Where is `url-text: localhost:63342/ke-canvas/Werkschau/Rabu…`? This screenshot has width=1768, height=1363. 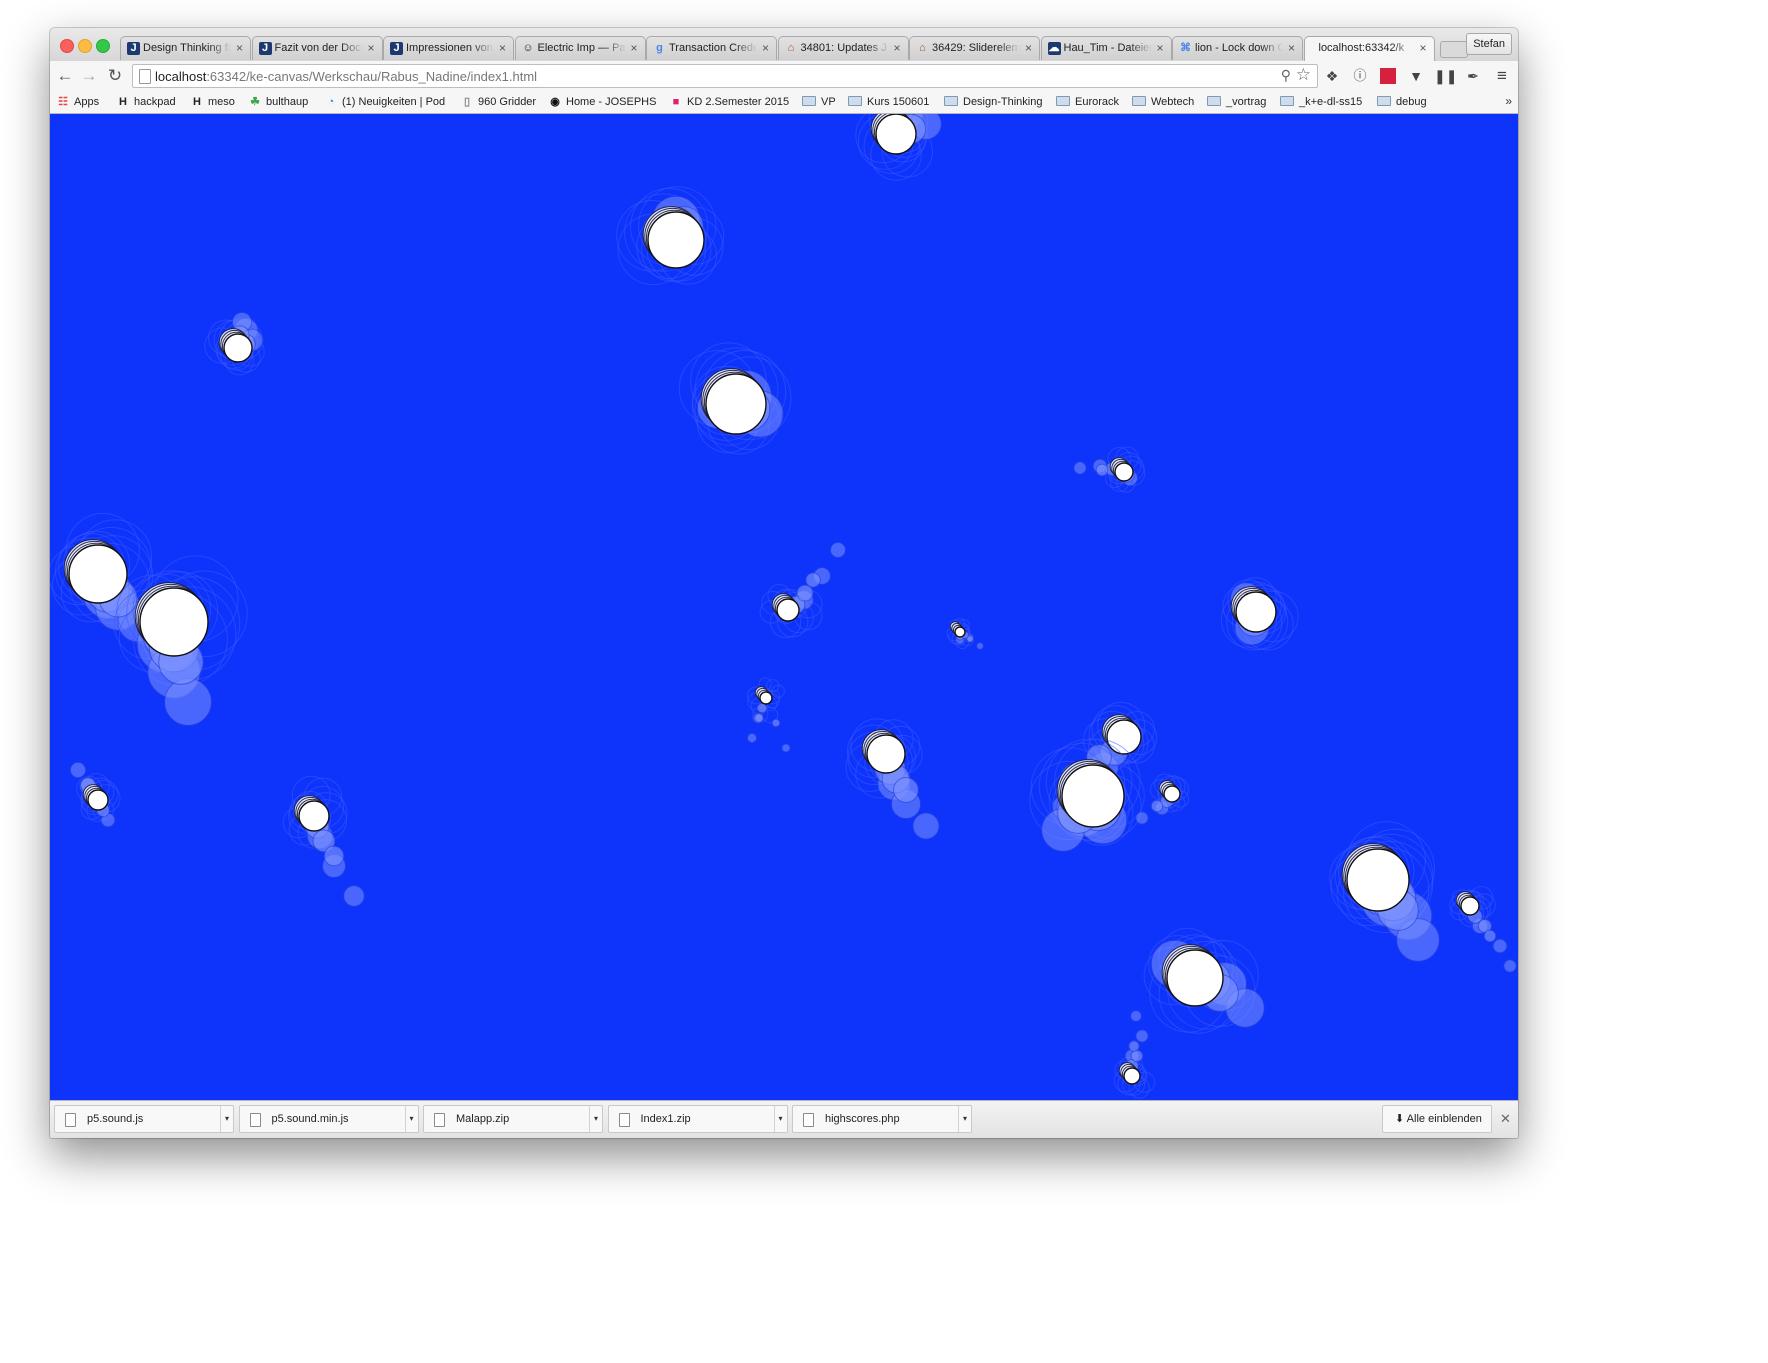 url-text: localhost:63342/ke-canvas/Werkschau/Rabu… is located at coordinates (346, 76).